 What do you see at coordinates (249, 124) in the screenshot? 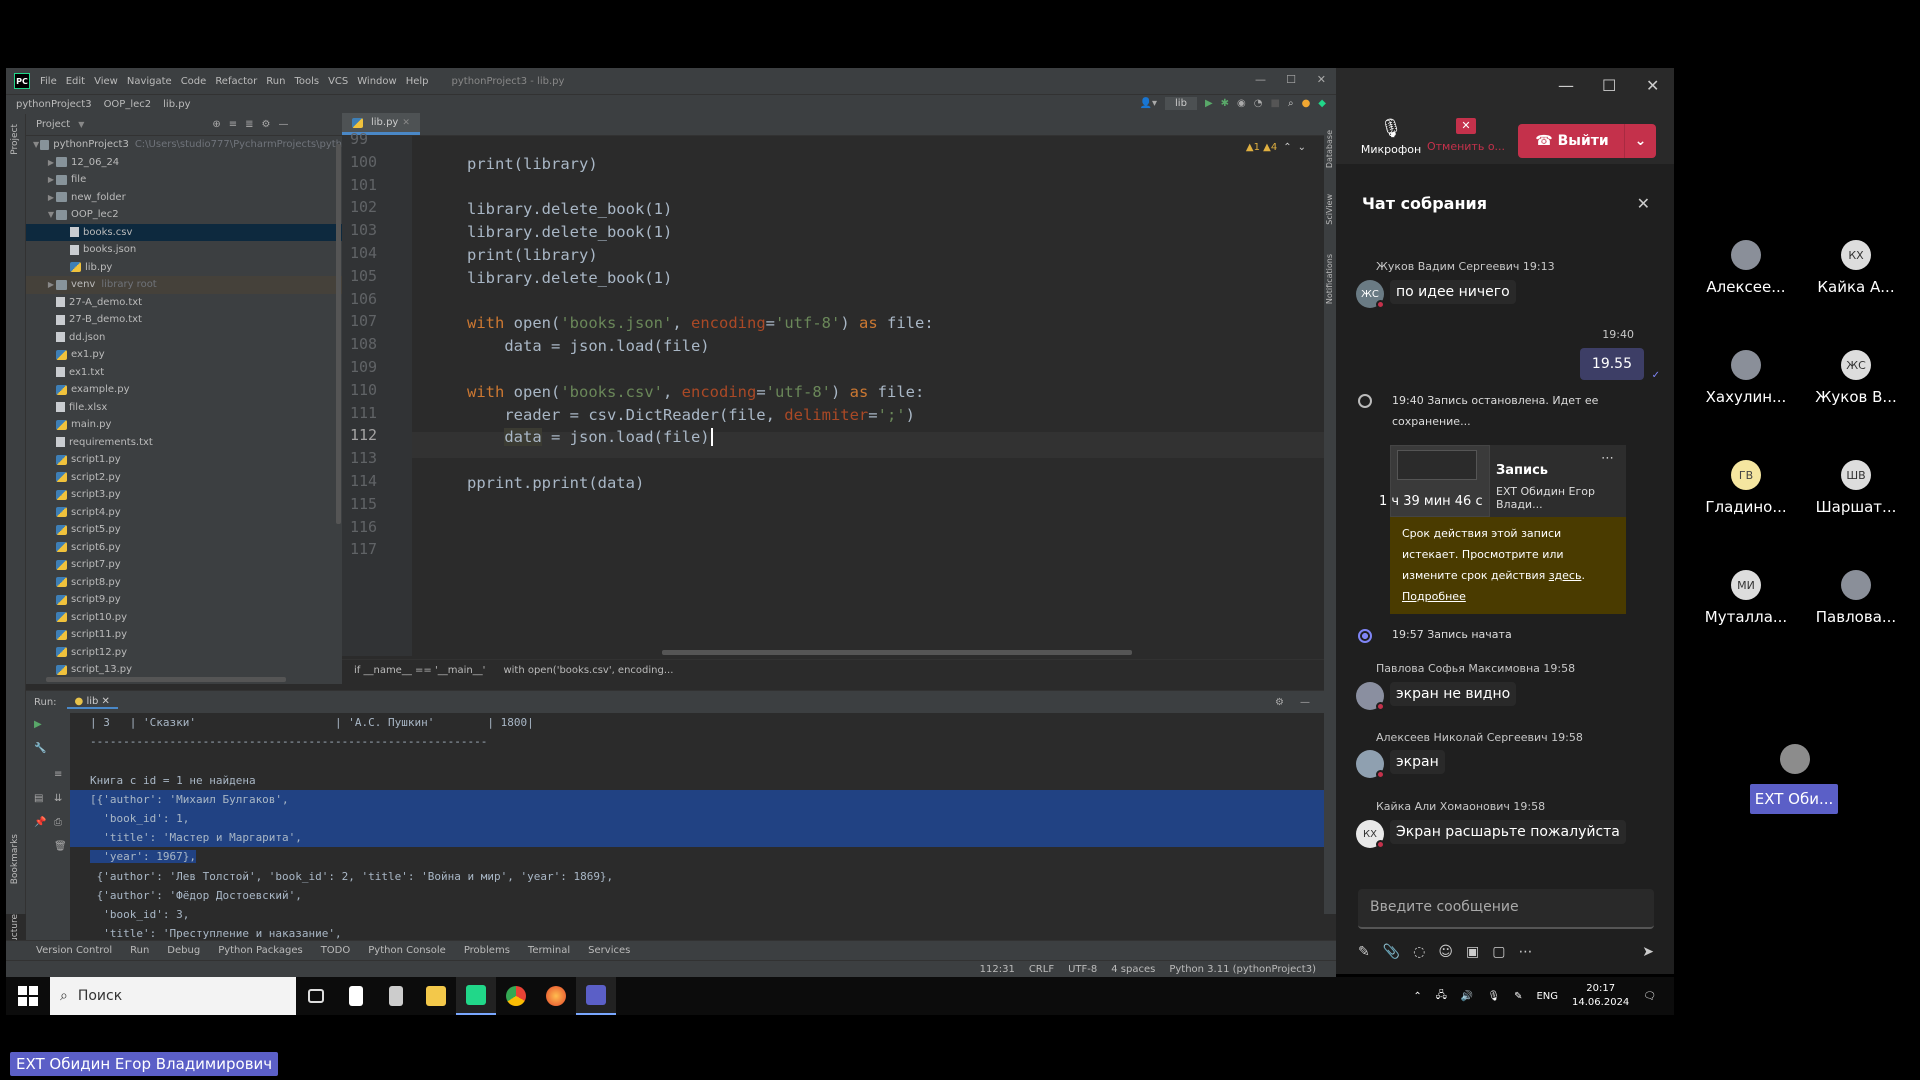
I see `collapse-all-icon: ≣` at bounding box center [249, 124].